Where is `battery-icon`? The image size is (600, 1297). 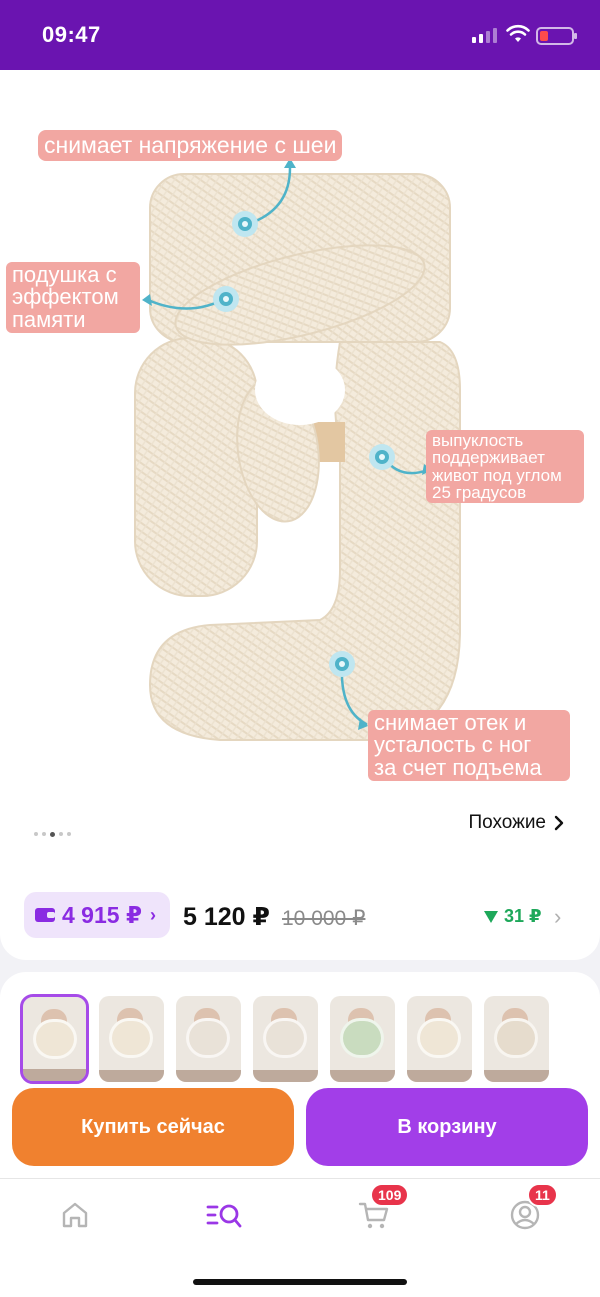 battery-icon is located at coordinates (556, 36).